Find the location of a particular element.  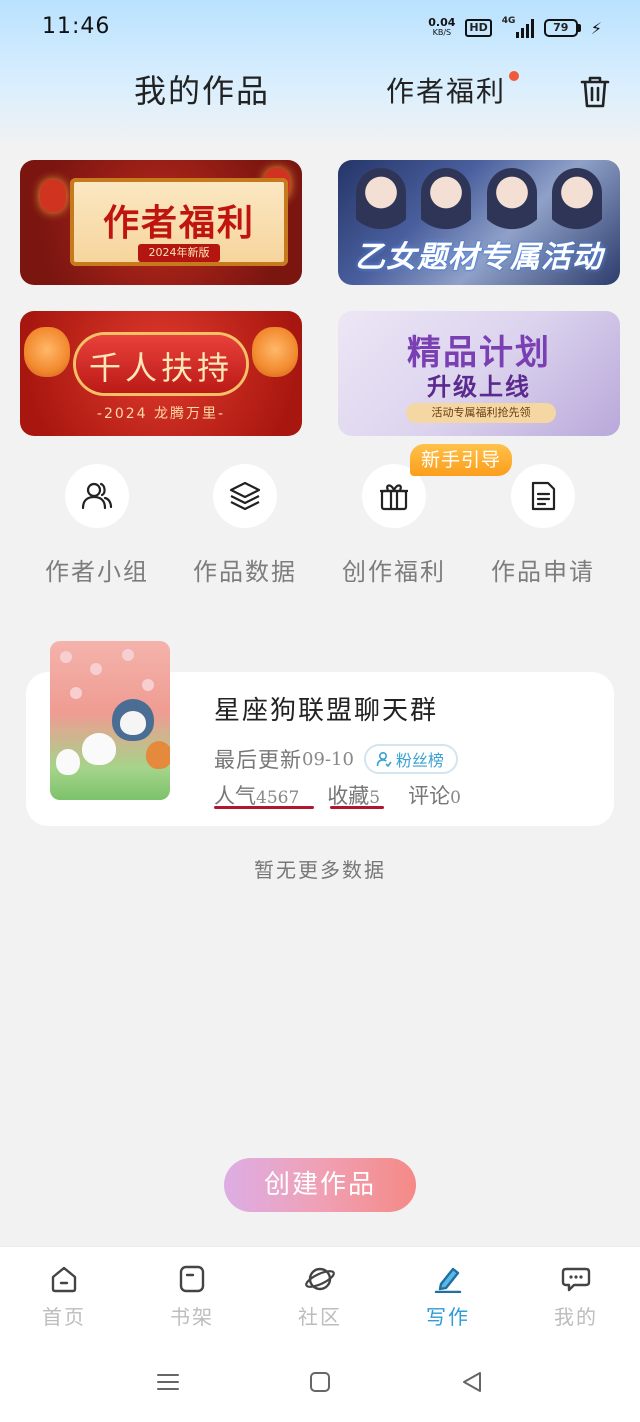

charging-icon: ⚡ is located at coordinates (596, 28).